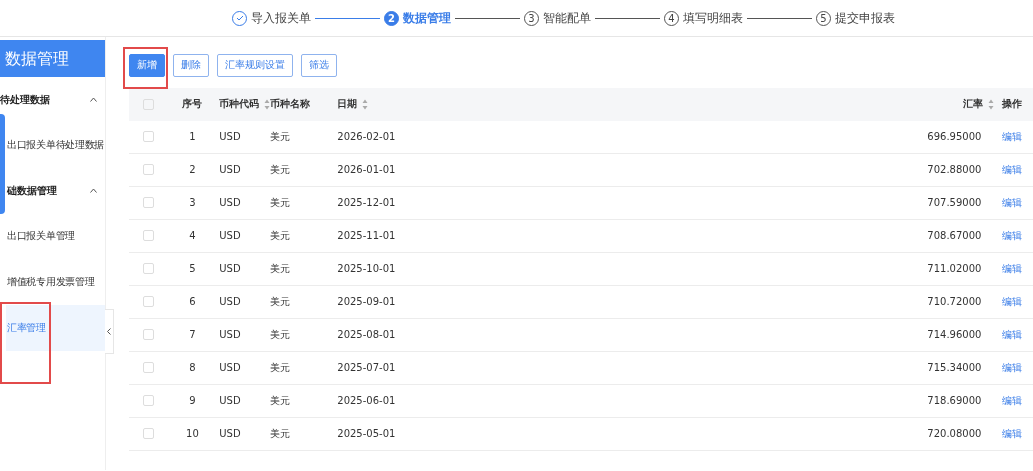  Describe the element at coordinates (192, 400) in the screenshot. I see `table-cell: 9` at that location.